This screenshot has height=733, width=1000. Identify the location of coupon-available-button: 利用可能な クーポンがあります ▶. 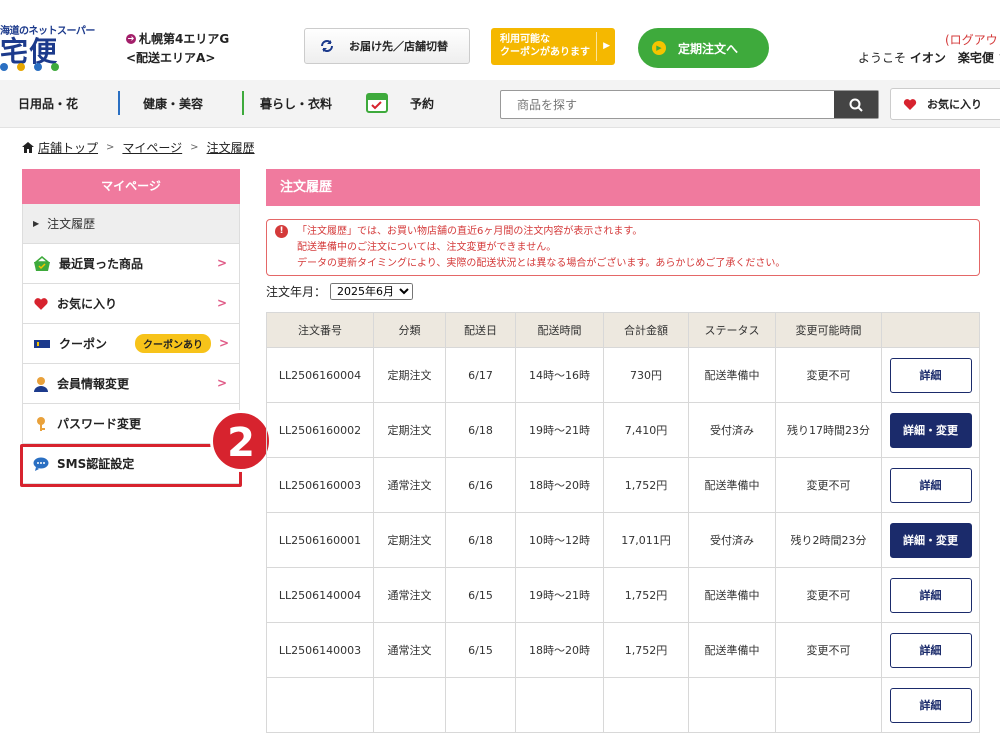
(553, 46).